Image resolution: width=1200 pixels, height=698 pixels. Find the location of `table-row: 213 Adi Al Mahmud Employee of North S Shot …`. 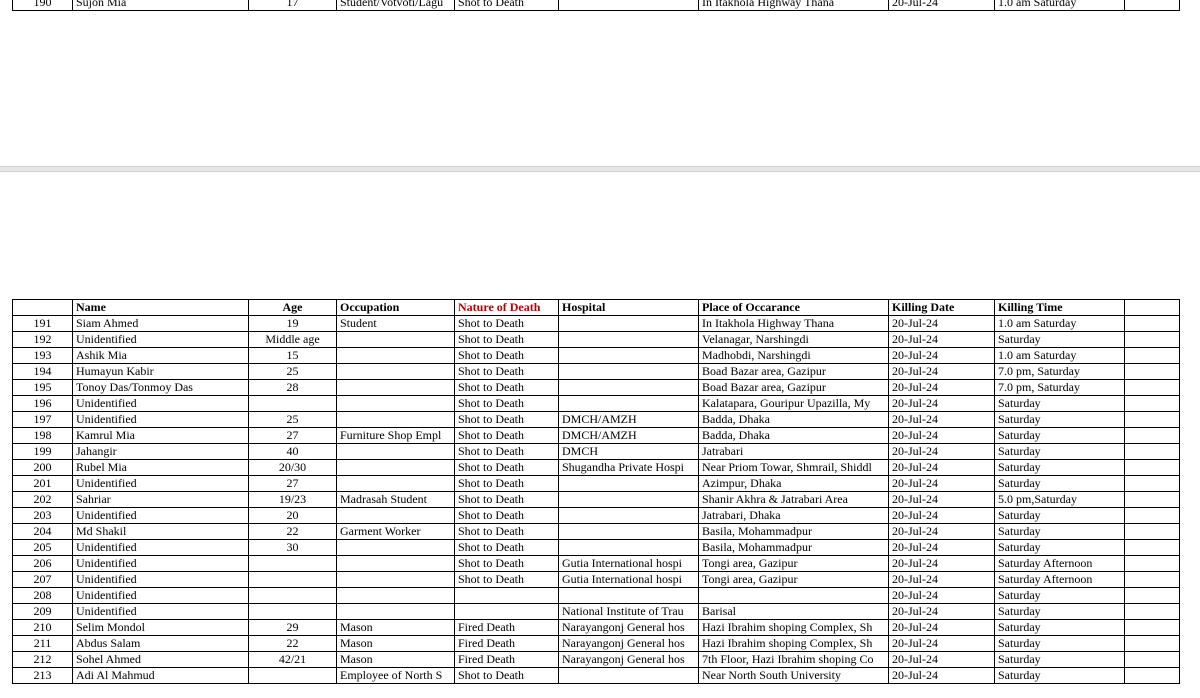

table-row: 213 Adi Al Mahmud Employee of North S Shot … is located at coordinates (596, 675).